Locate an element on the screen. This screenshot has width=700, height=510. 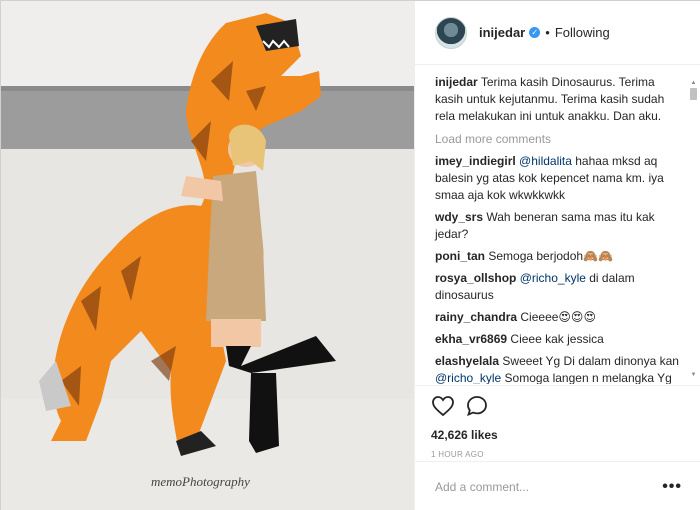
post-header: inijedar ✓ • Following is located at coordinates (557, 33).